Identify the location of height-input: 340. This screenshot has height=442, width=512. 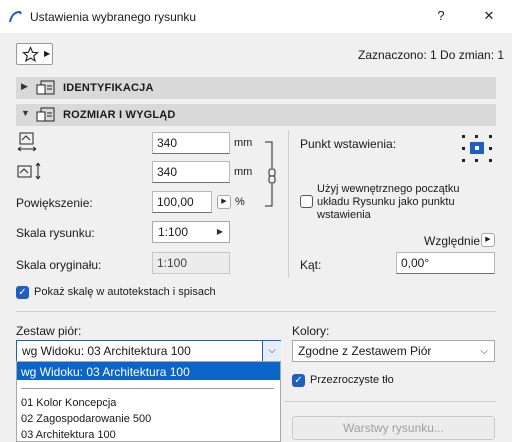
(191, 172).